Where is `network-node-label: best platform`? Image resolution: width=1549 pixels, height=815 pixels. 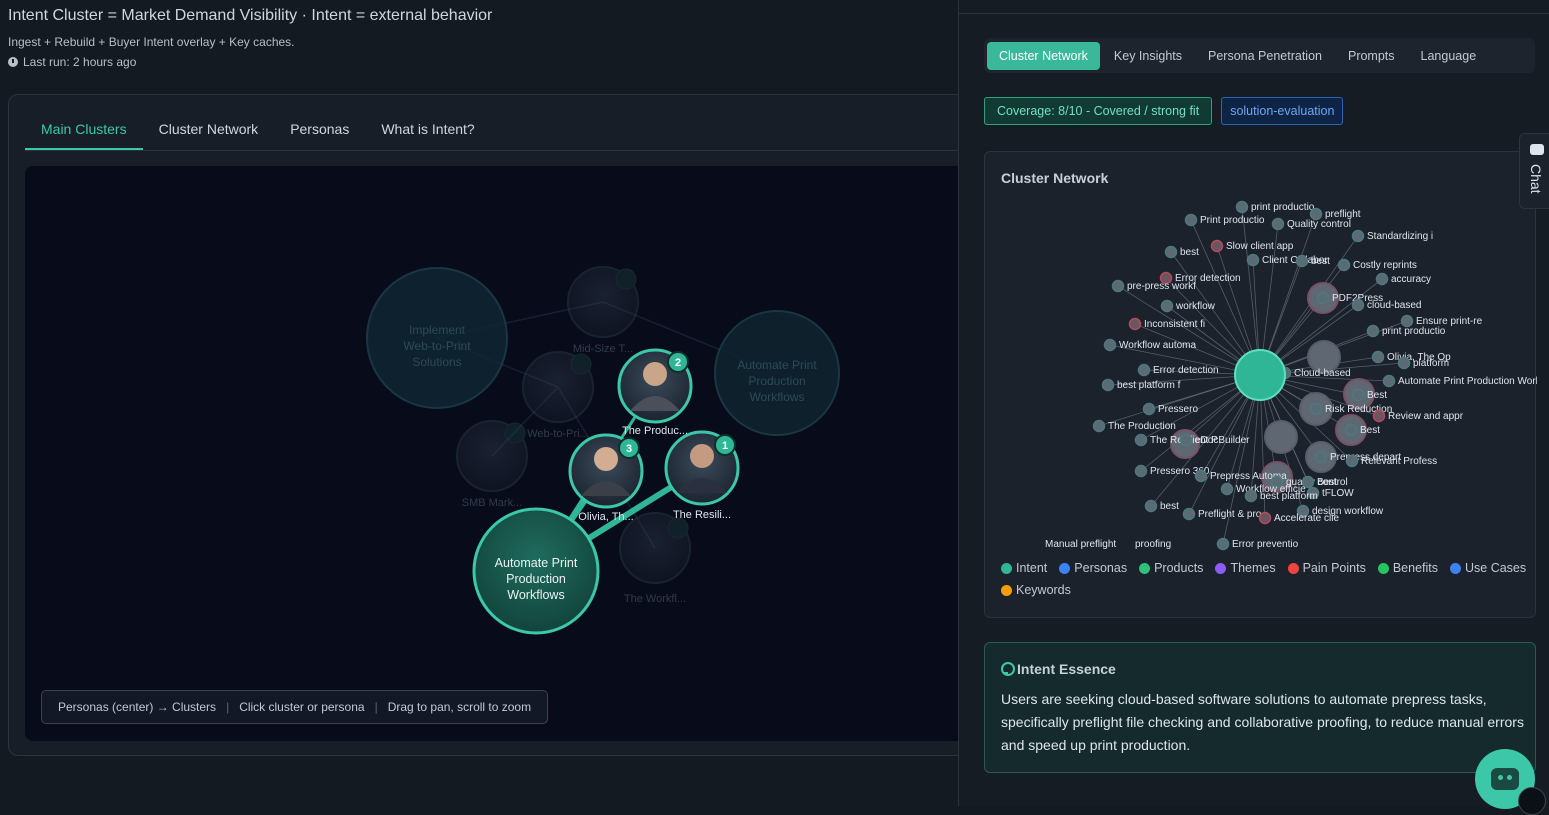 network-node-label: best platform is located at coordinates (1289, 496).